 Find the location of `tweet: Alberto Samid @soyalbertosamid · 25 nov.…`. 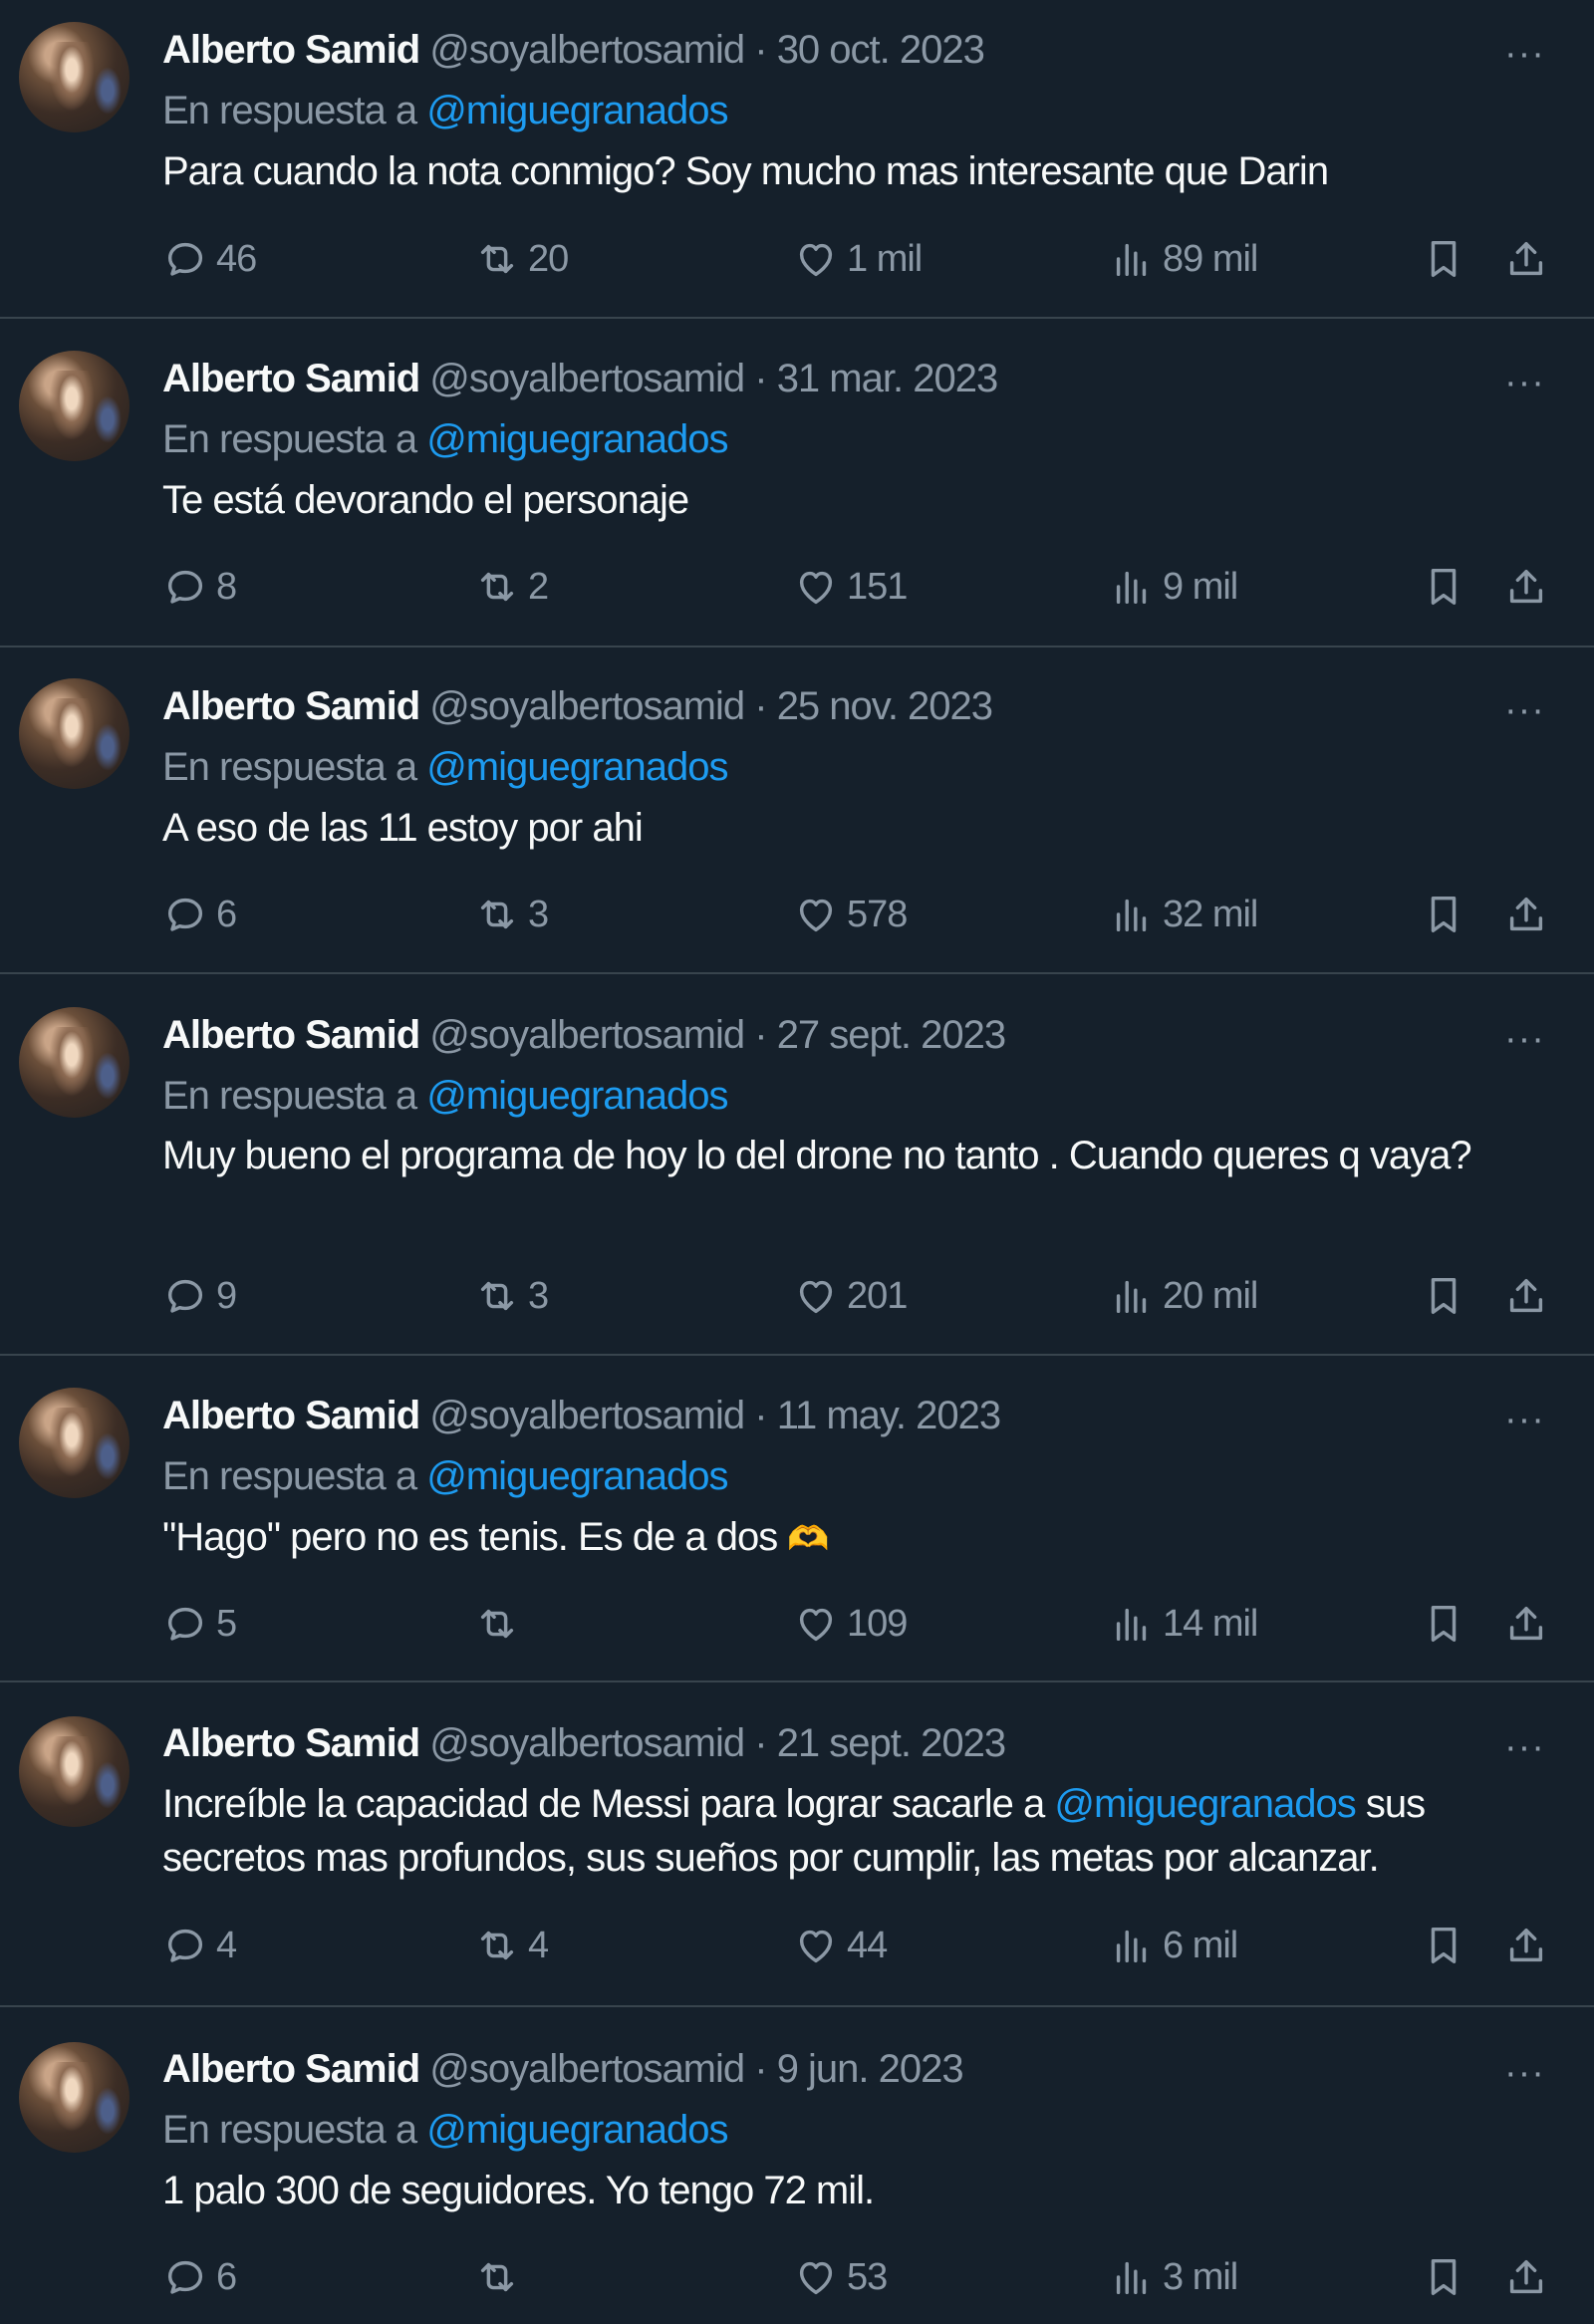

tweet: Alberto Samid @soyalbertosamid · 25 nov.… is located at coordinates (797, 811).